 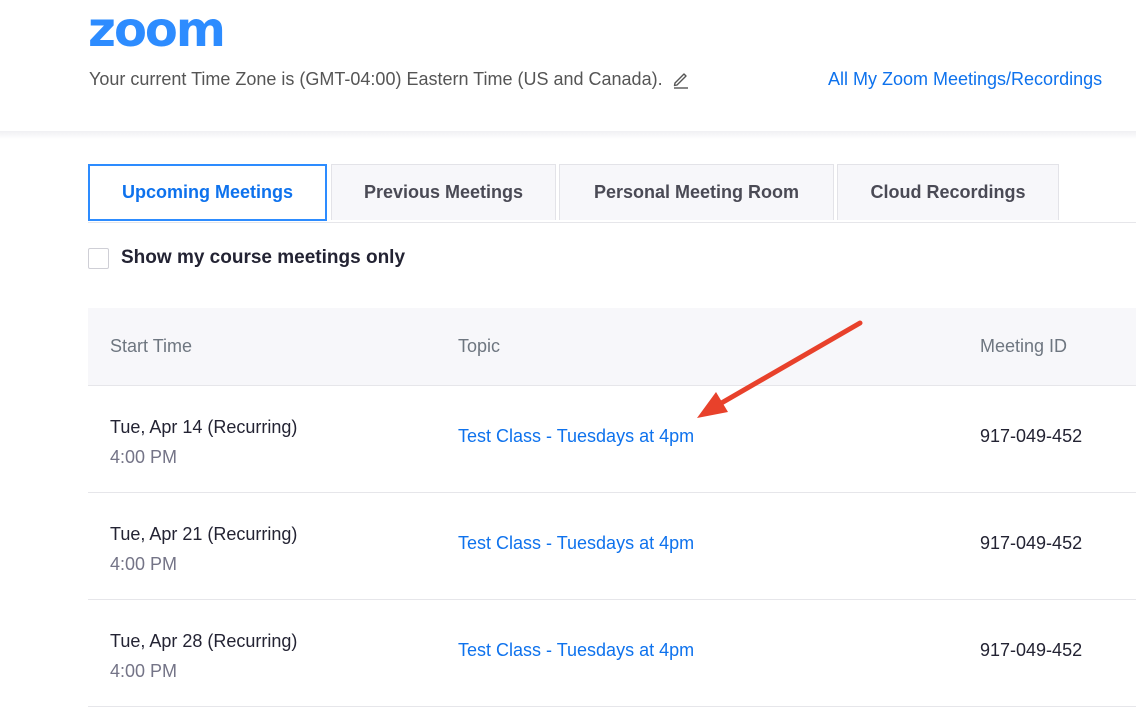 I want to click on tab-cloud-recordings: Cloud Recordings, so click(x=948, y=192).